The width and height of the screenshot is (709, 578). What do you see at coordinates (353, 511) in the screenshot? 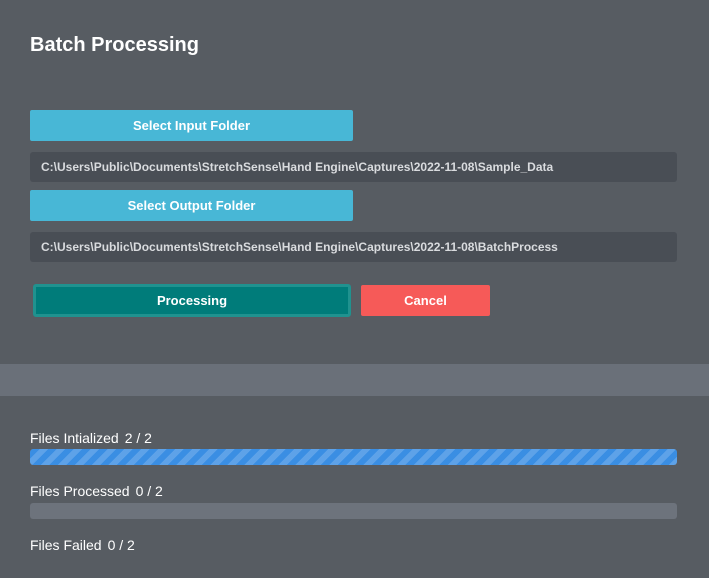
I see `files-processed-progress-bar` at bounding box center [353, 511].